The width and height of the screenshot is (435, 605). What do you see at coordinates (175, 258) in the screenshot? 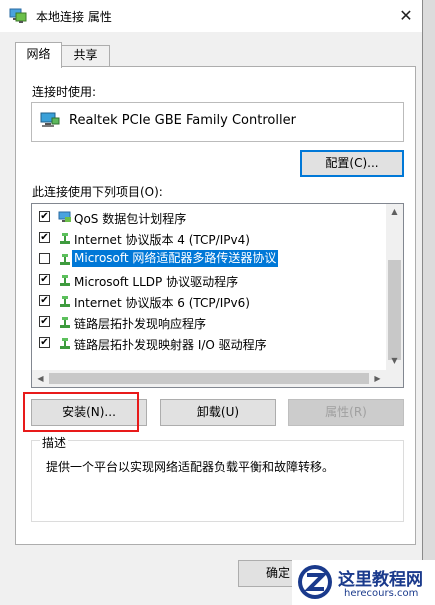
I see `item-label: Microsoft 网络适配器多路传送器协议` at bounding box center [175, 258].